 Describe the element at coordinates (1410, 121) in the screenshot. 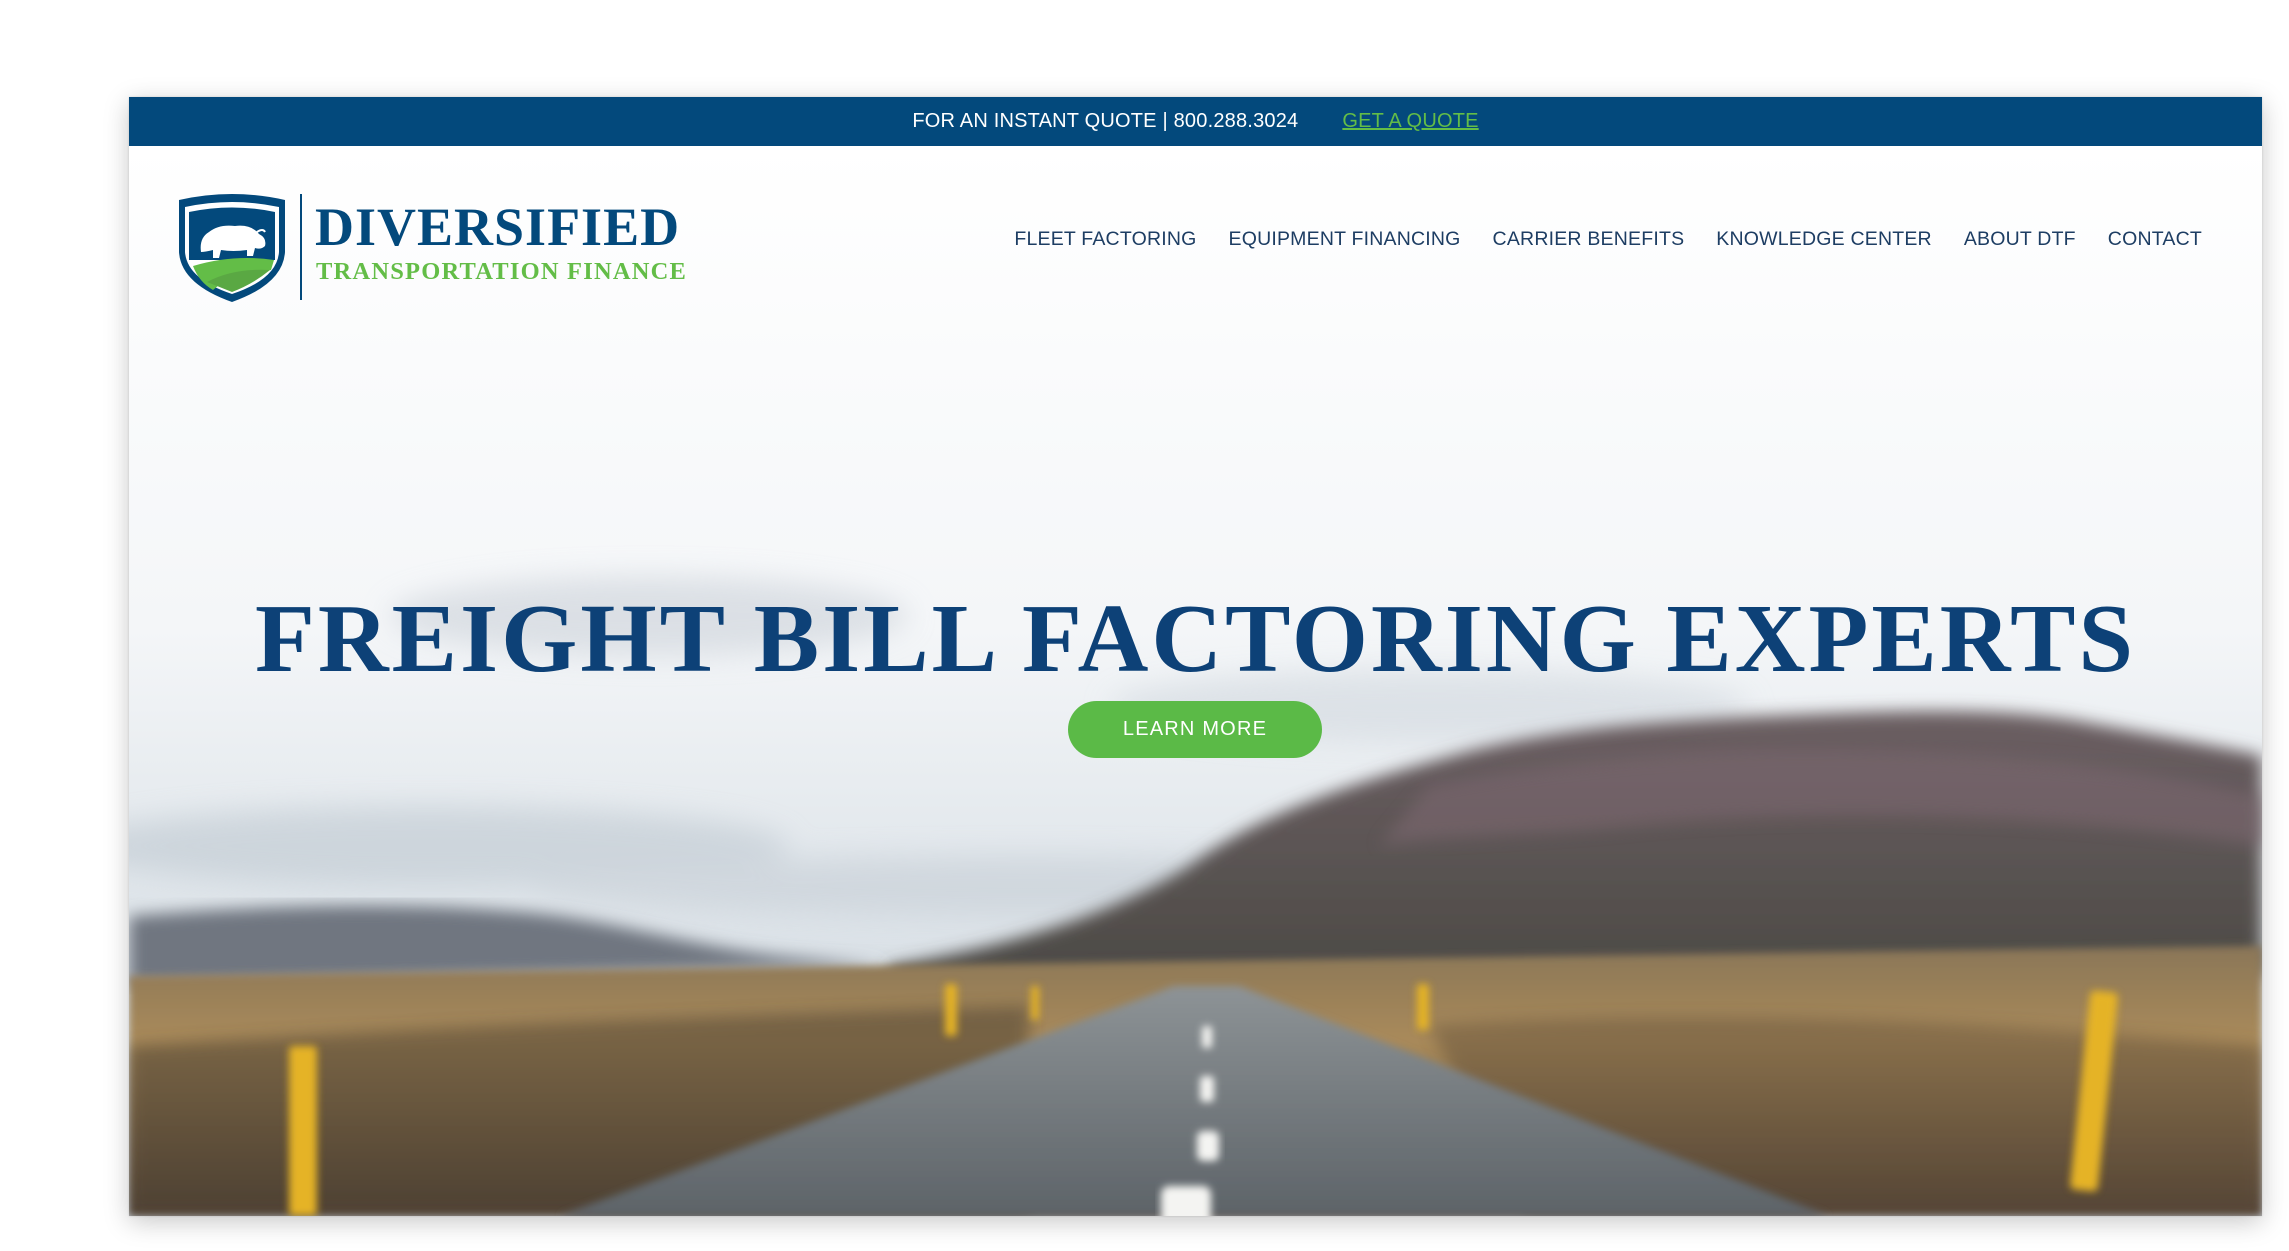

I see `get-a-quote-link: GET A QUOTE` at that location.